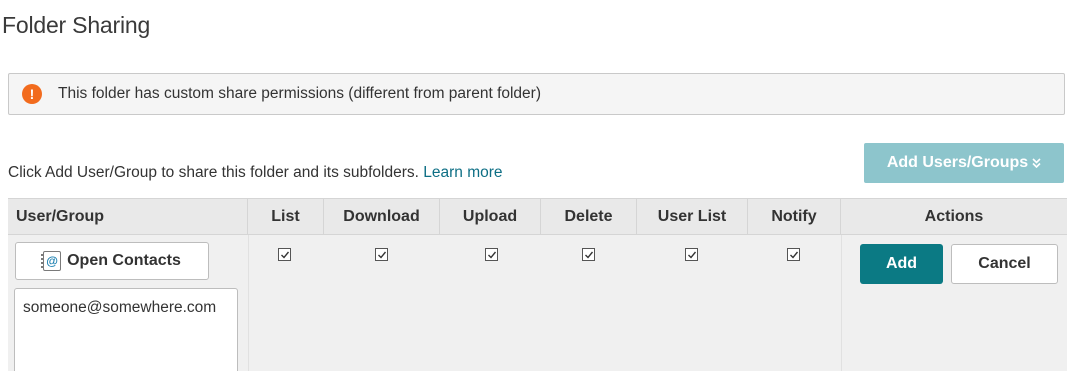  What do you see at coordinates (382, 217) in the screenshot?
I see `header-download: Download` at bounding box center [382, 217].